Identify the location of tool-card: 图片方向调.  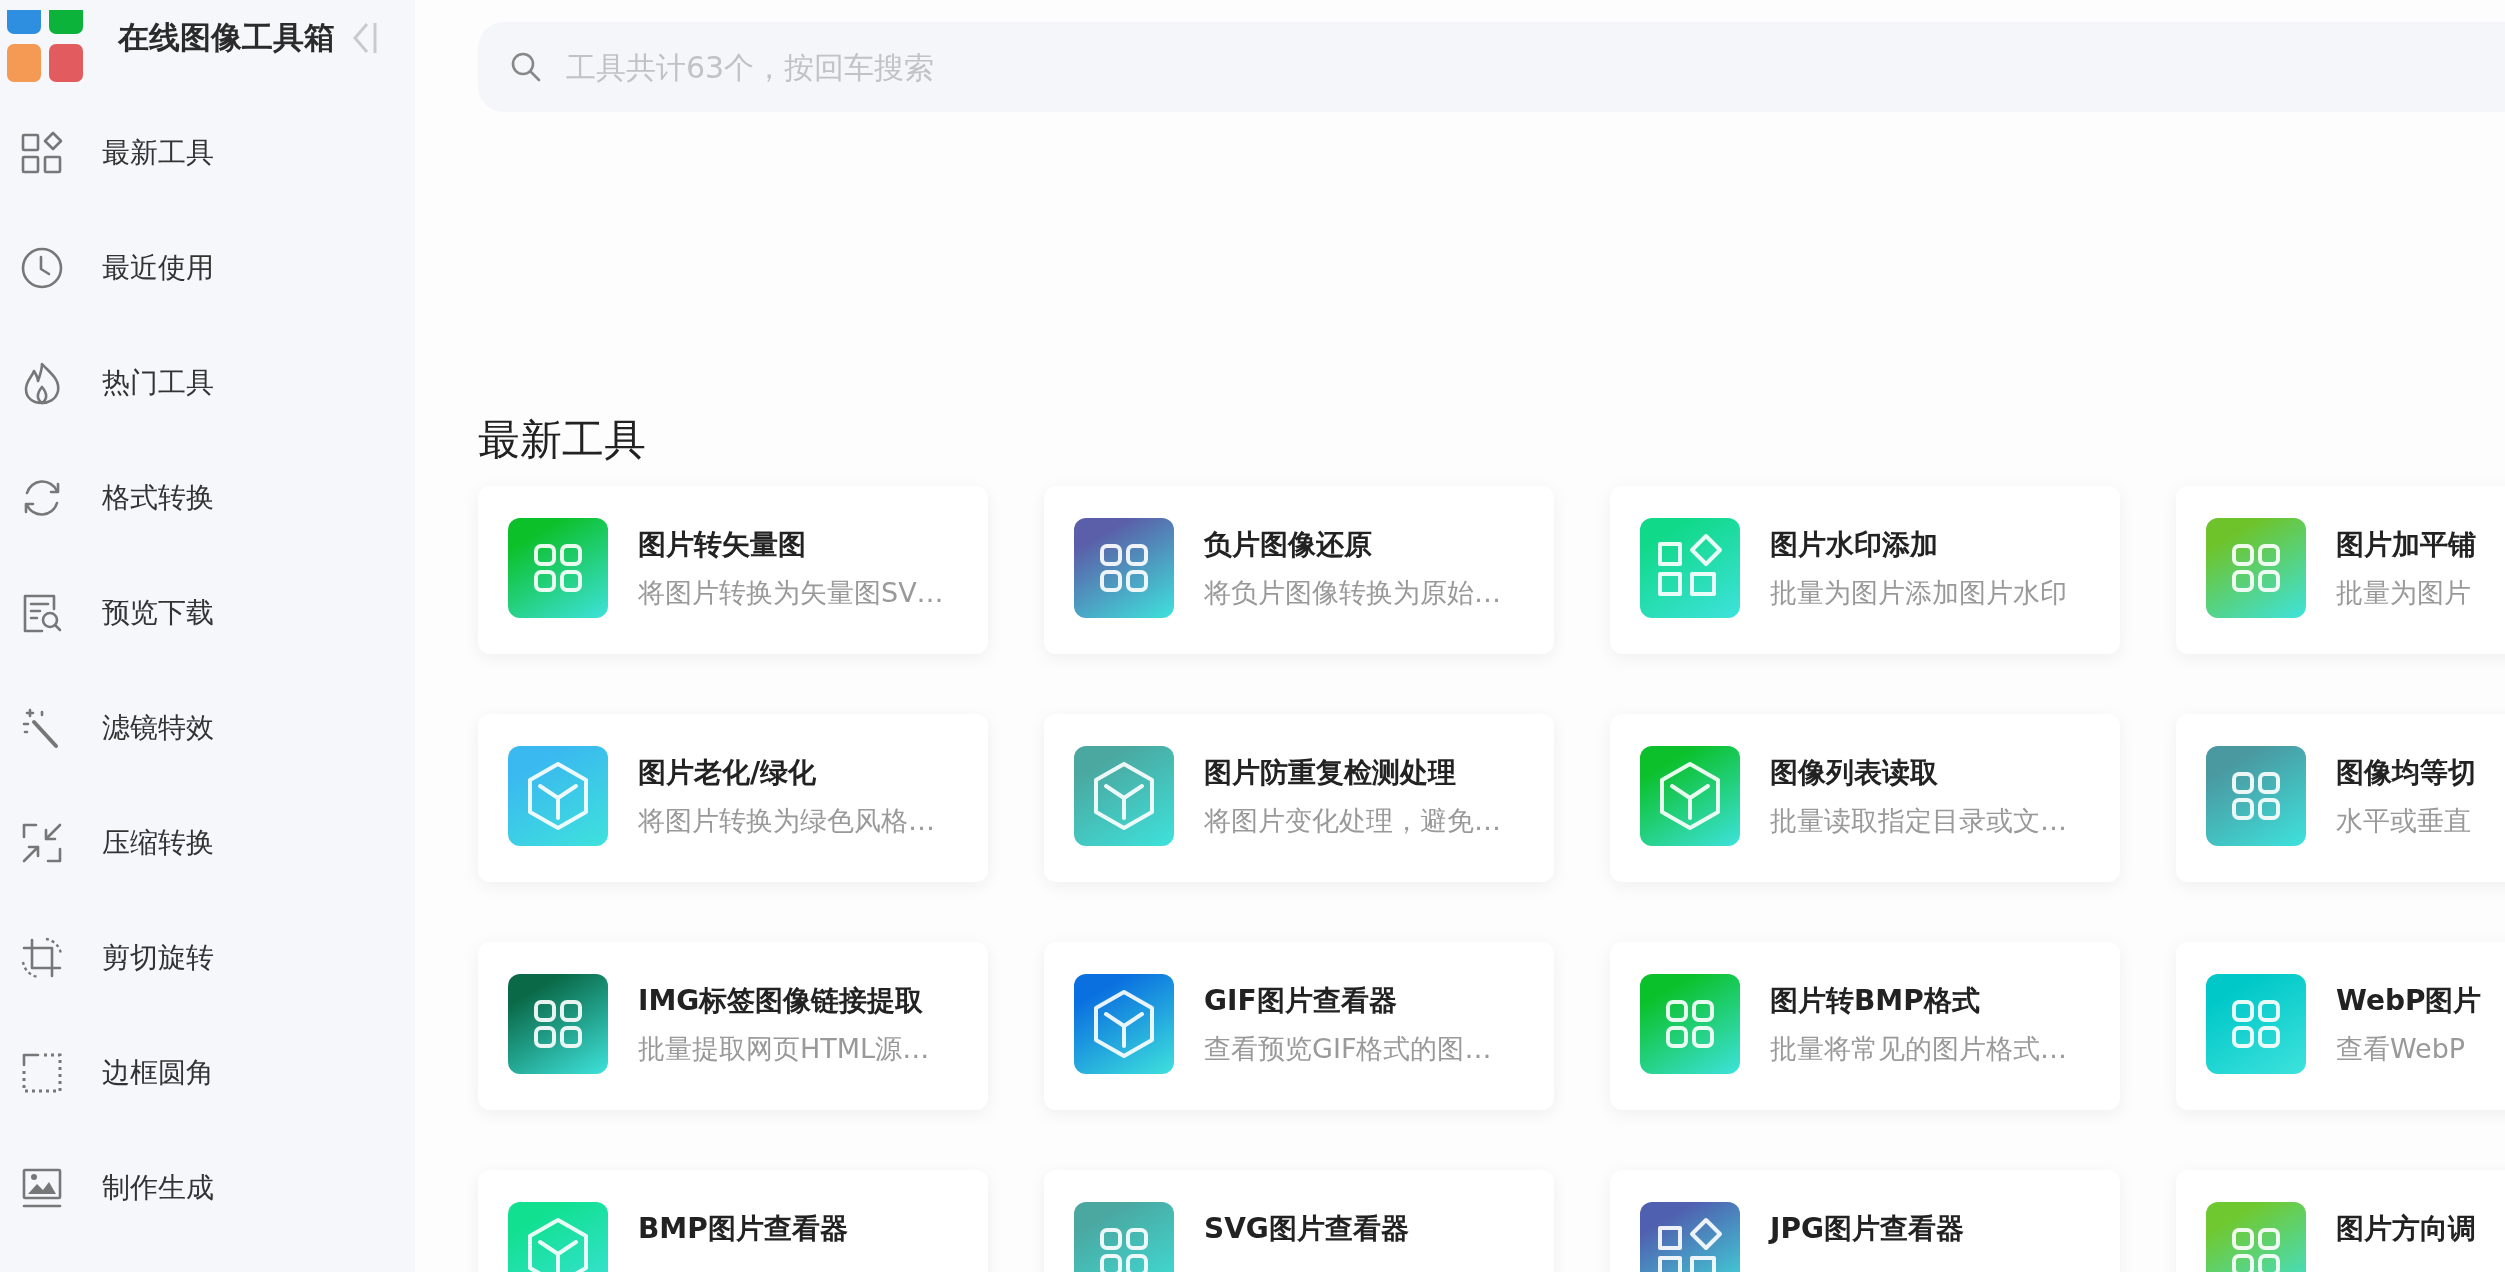
(2340, 1221).